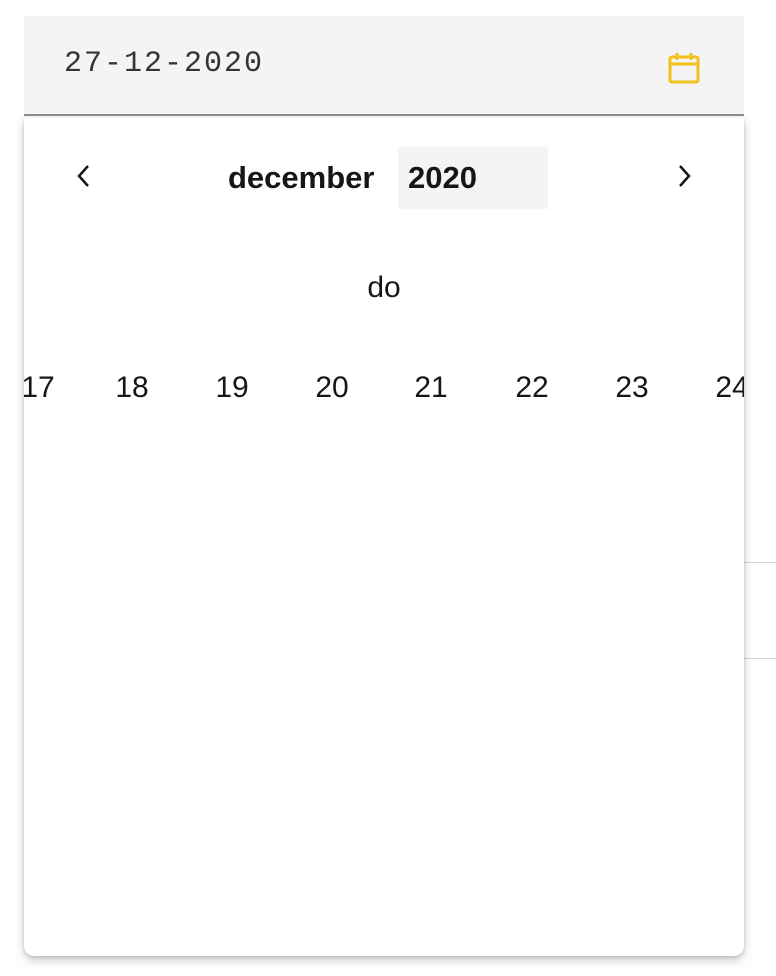 The width and height of the screenshot is (776, 976). What do you see at coordinates (232, 388) in the screenshot?
I see `day-cell: 19` at bounding box center [232, 388].